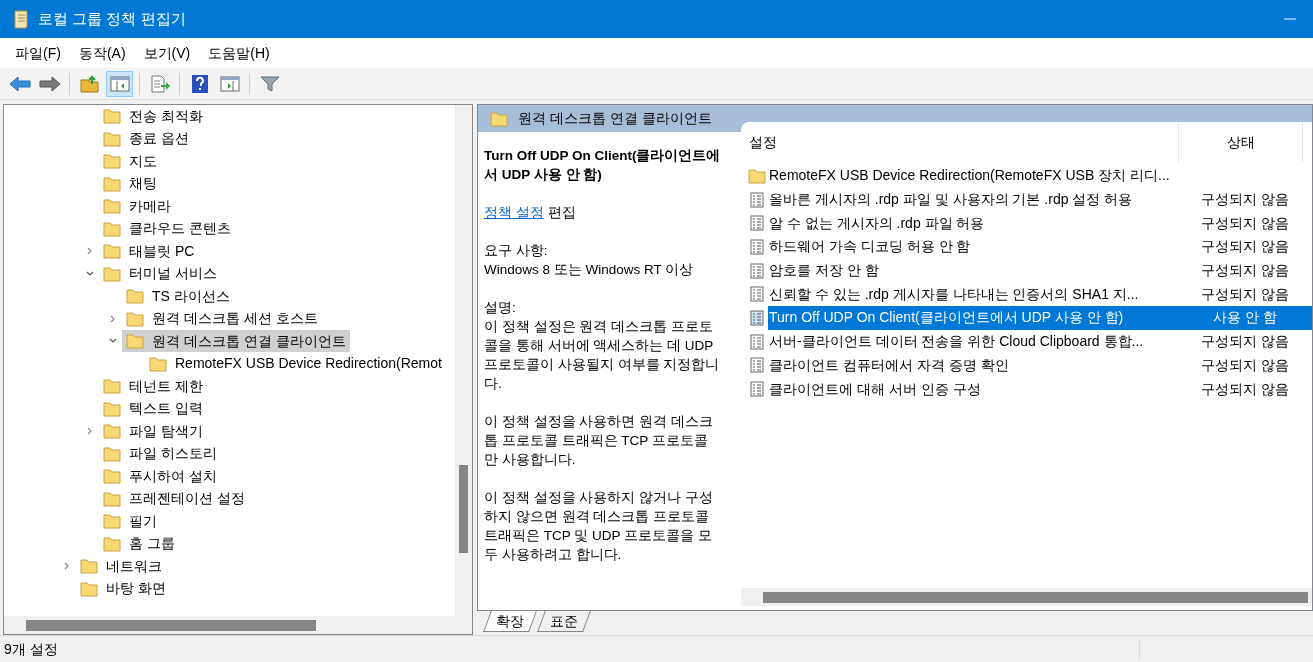 This screenshot has width=1313, height=662. Describe the element at coordinates (19, 83) in the screenshot. I see `back-arrow-icon` at that location.